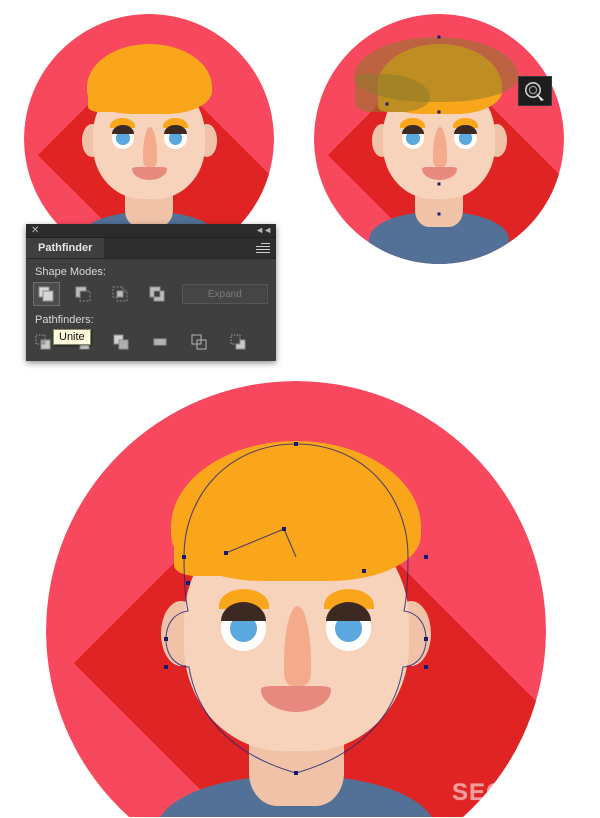 Image resolution: width=600 pixels, height=818 pixels. Describe the element at coordinates (72, 337) in the screenshot. I see `unite-tooltip: Unite` at that location.